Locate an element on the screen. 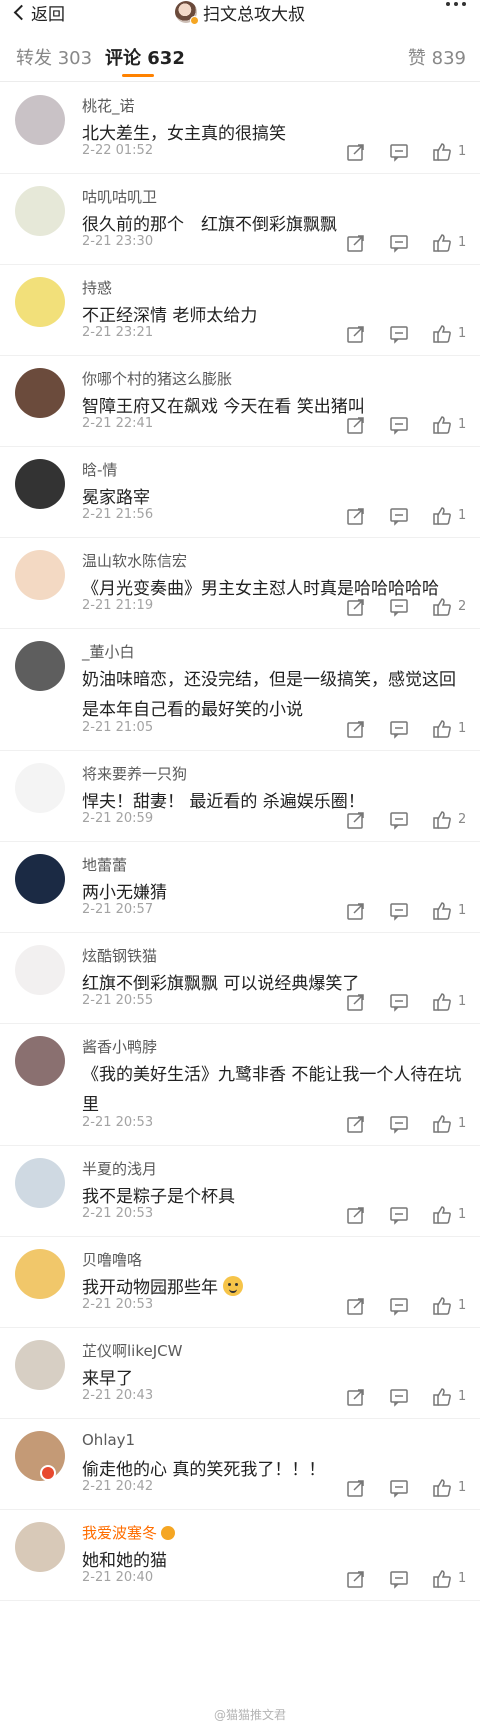 This screenshot has width=480, height=1725. comment-item: 半夏的浅月 我不是粽子是个杯具 2-21 20:53 1 is located at coordinates (240, 1191).